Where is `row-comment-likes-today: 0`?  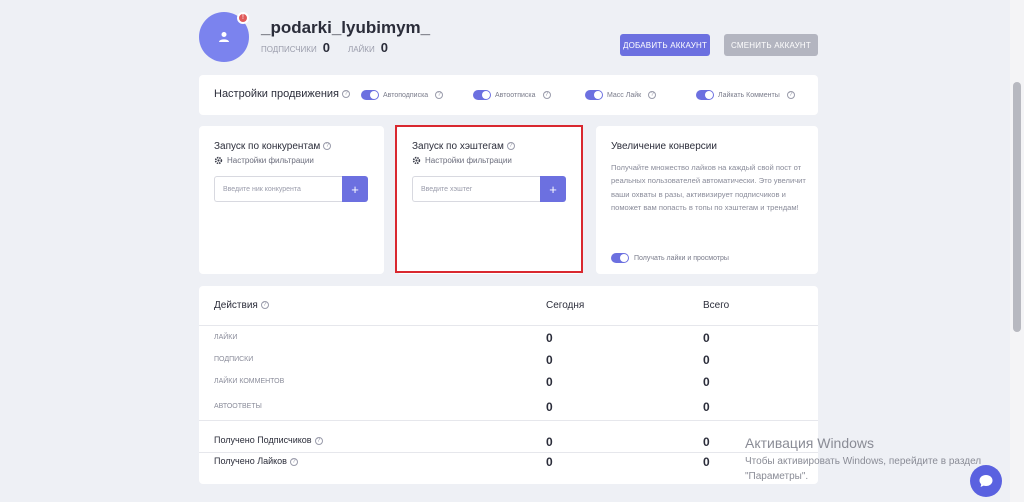
row-comment-likes-today: 0 is located at coordinates (549, 382).